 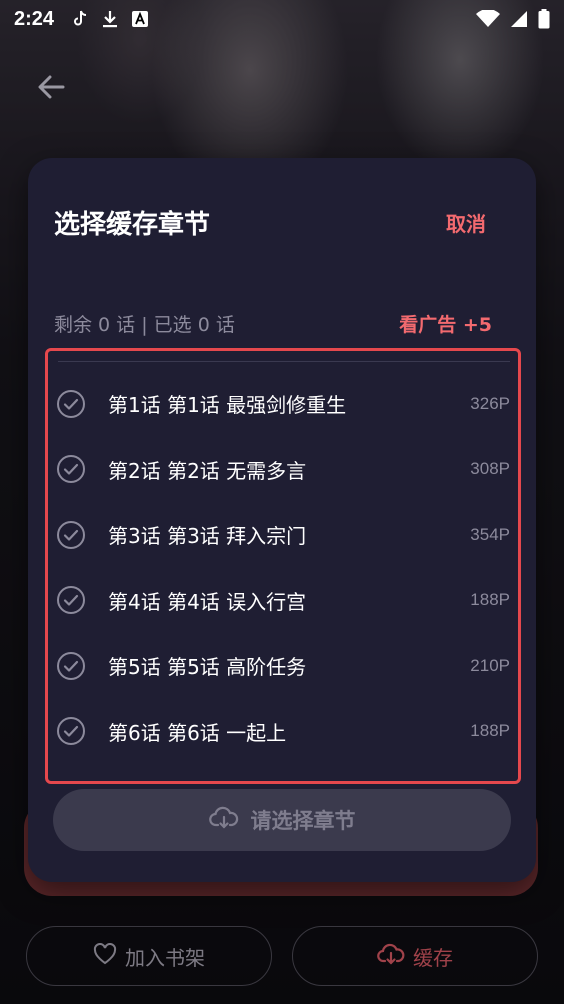 What do you see at coordinates (207, 667) in the screenshot?
I see `chapter-title: 第5话 第5话 高阶任务` at bounding box center [207, 667].